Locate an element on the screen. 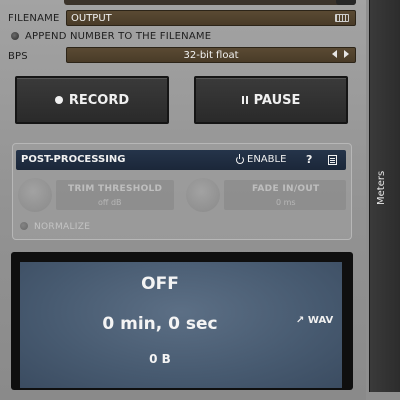 This screenshot has width=400, height=400. fade-in-out-knob is located at coordinates (203, 195).